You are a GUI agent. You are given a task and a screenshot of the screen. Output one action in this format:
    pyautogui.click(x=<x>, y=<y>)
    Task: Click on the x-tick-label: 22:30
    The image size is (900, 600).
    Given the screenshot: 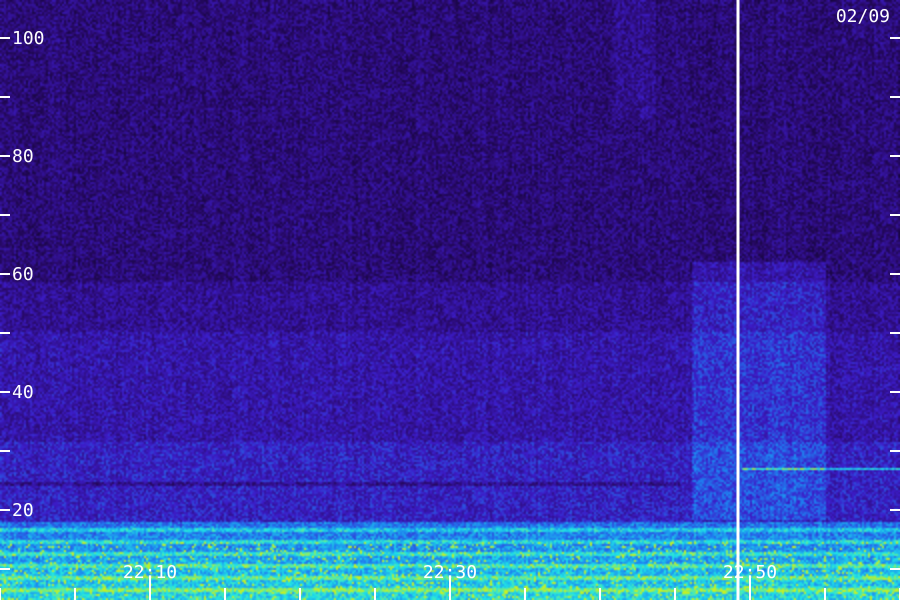 What is the action you would take?
    pyautogui.click(x=450, y=572)
    